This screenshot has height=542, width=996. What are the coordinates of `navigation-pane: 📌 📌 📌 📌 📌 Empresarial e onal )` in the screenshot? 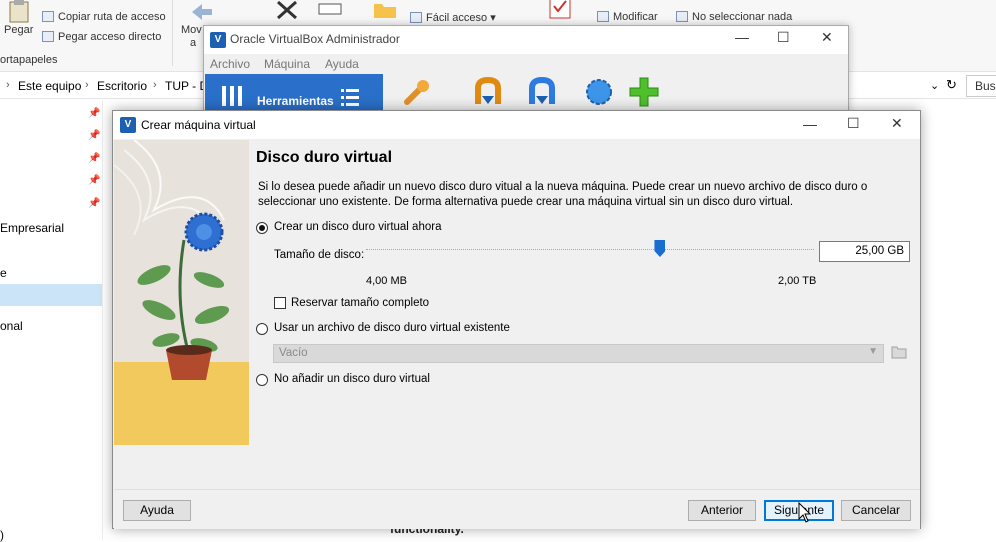 It's located at (51, 321).